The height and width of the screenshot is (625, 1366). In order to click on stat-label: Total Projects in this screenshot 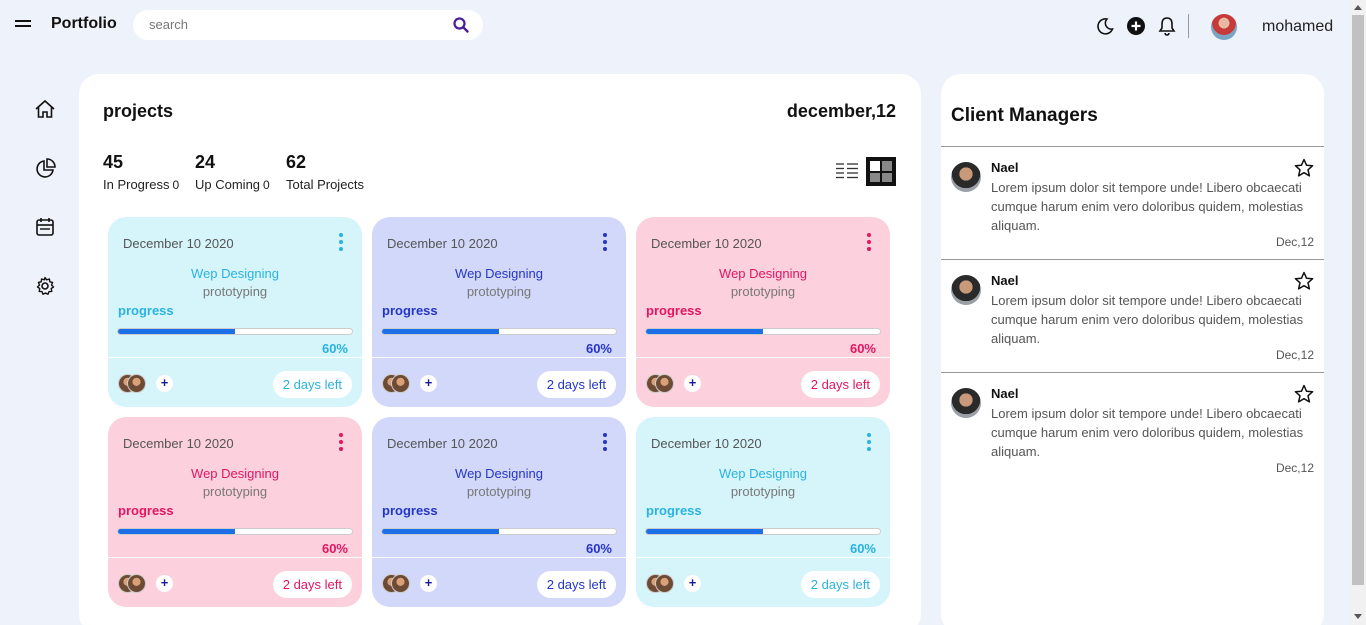, I will do `click(325, 184)`.